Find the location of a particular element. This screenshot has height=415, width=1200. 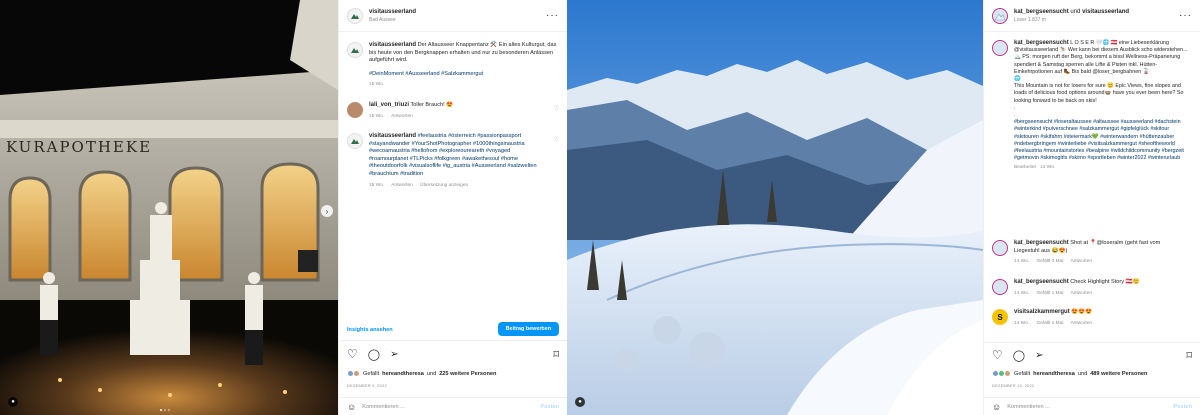

post-date: DEZEMBER 9, 2022 is located at coordinates (367, 385).